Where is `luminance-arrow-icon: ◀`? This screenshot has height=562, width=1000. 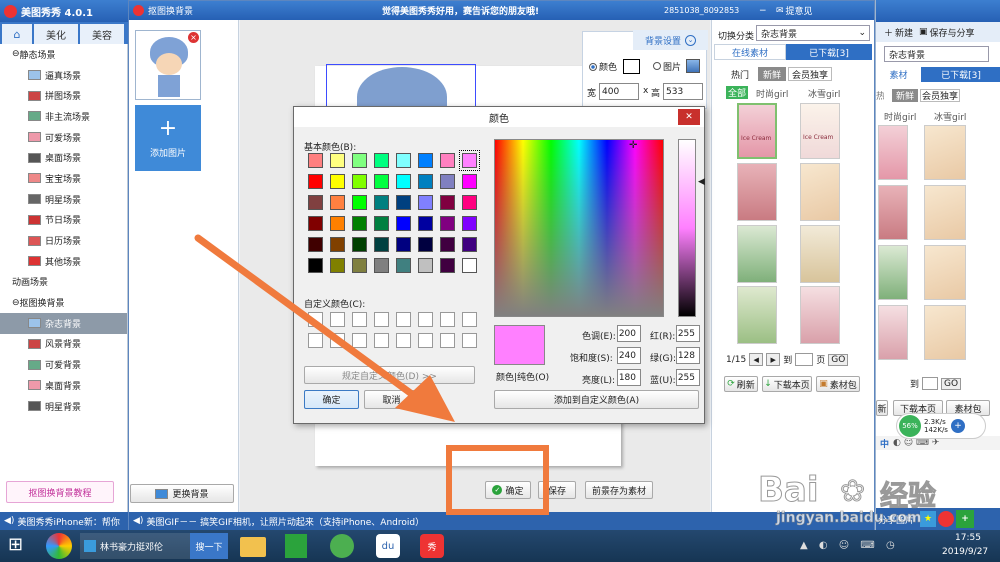
luminance-arrow-icon: ◀ is located at coordinates (701, 182).